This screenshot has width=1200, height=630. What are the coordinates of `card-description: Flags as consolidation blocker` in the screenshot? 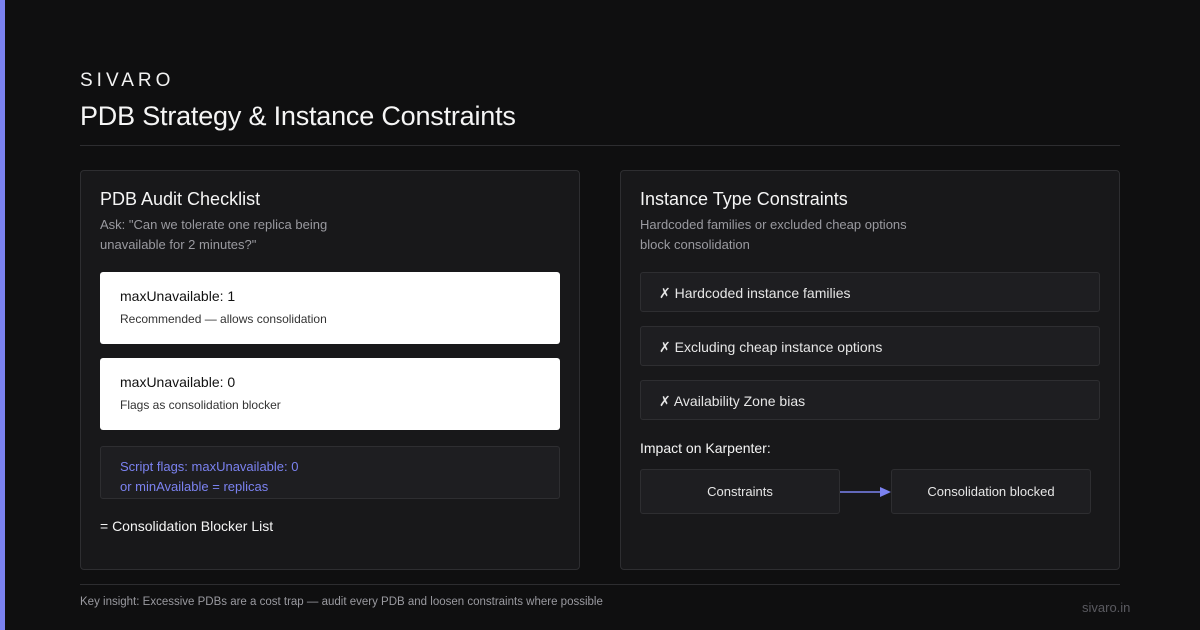 It's located at (200, 405).